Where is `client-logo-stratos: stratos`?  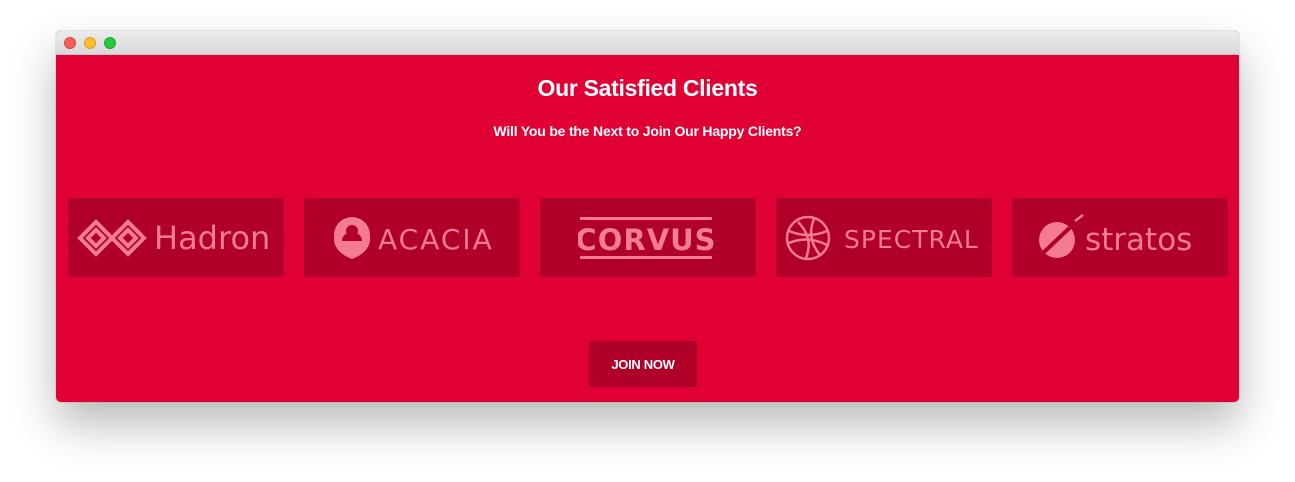
client-logo-stratos: stratos is located at coordinates (1120, 237).